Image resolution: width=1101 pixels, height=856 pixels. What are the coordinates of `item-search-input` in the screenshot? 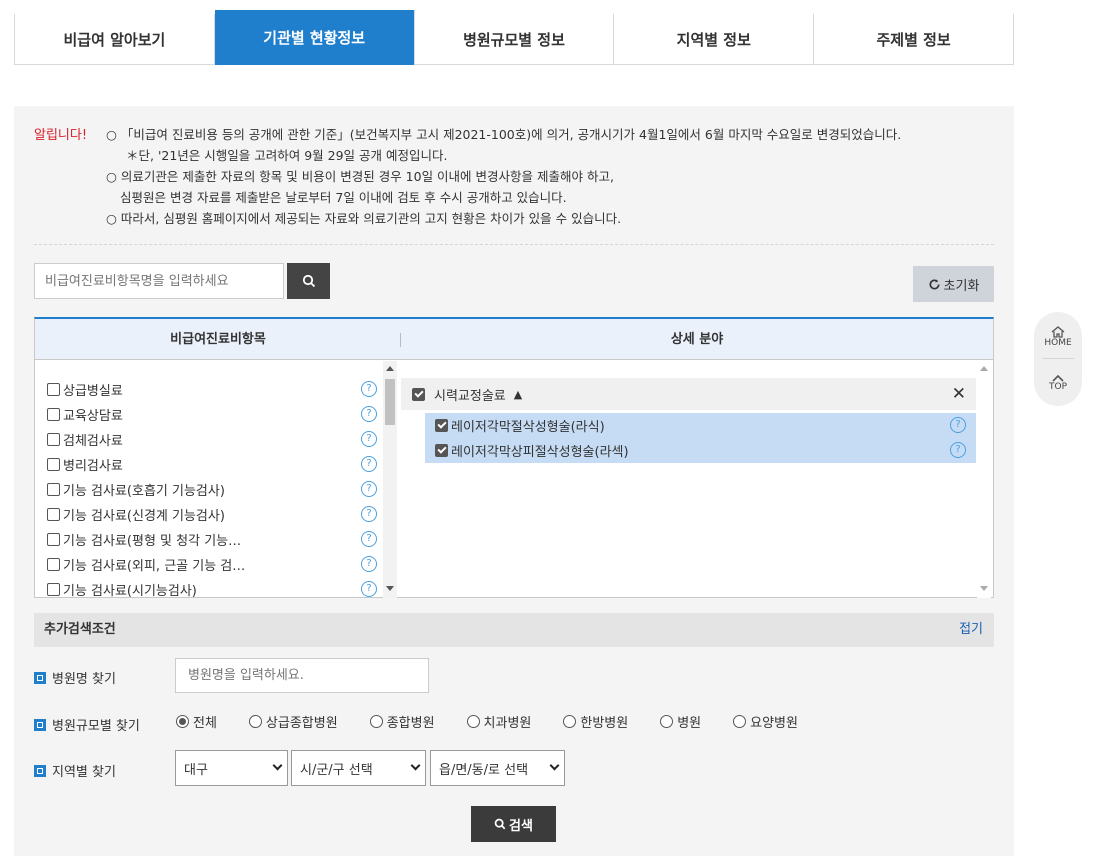 It's located at (159, 281).